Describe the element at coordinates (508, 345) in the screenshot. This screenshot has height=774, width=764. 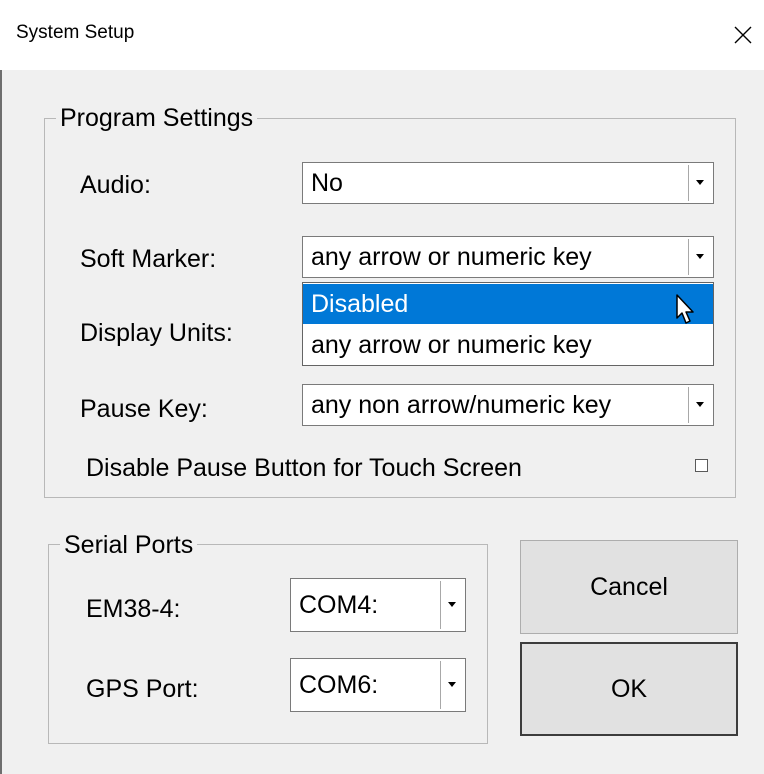
I see `dropdown-option-any-arrow: any arrow or numeric key` at that location.